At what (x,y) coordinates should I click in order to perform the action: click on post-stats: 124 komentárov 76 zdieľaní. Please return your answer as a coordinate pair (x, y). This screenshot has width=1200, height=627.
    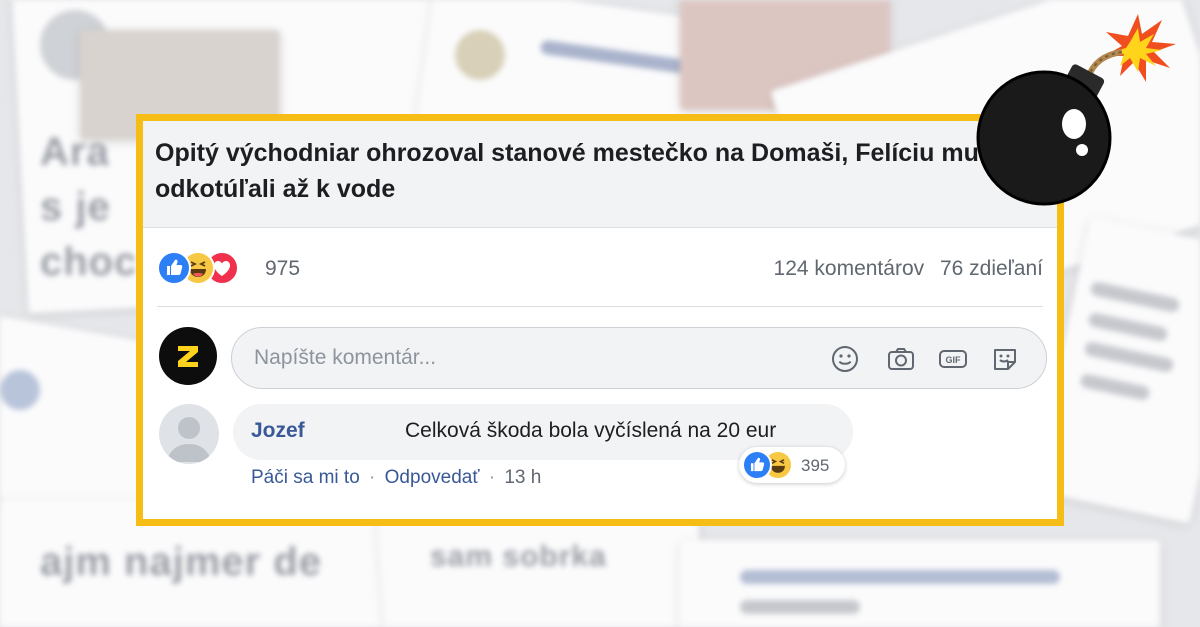
    Looking at the image, I should click on (908, 269).